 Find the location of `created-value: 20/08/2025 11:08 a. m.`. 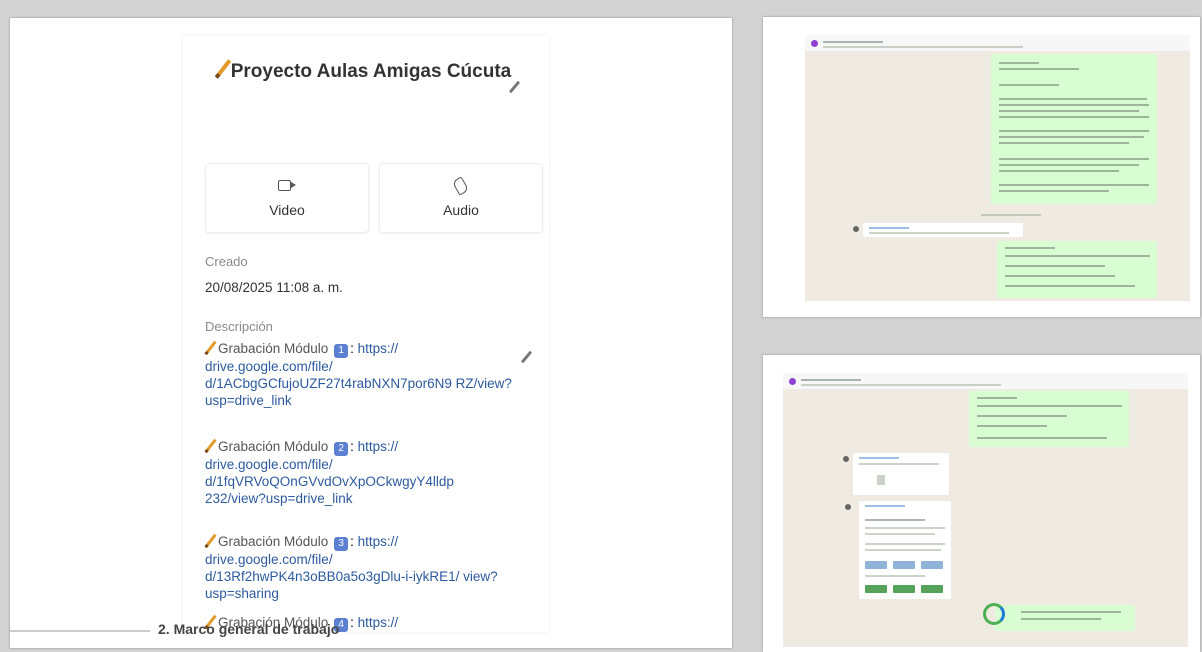

created-value: 20/08/2025 11:08 a. m. is located at coordinates (274, 287).